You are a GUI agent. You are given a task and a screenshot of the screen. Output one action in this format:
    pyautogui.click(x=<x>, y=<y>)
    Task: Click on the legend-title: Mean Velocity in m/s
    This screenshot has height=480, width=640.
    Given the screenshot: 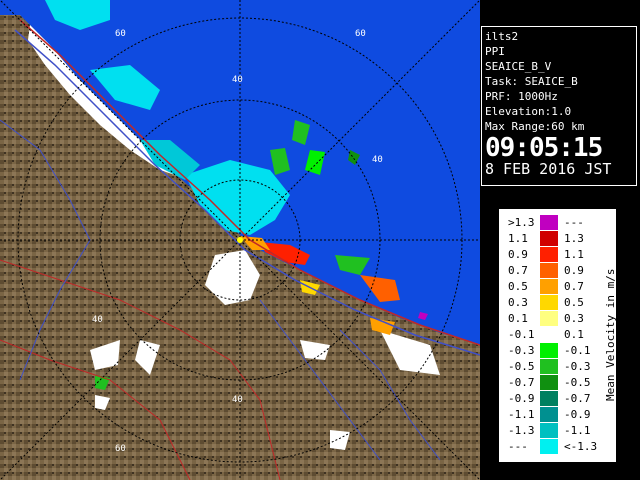 What is the action you would take?
    pyautogui.click(x=610, y=335)
    